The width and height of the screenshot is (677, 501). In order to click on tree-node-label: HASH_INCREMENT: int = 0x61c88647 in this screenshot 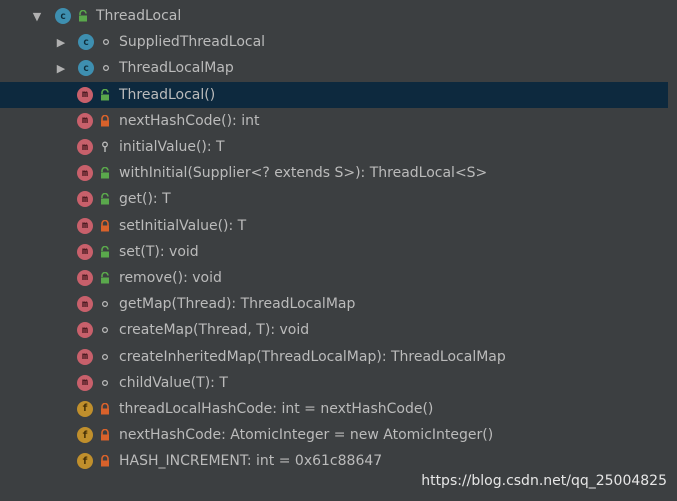, I will do `click(251, 461)`.